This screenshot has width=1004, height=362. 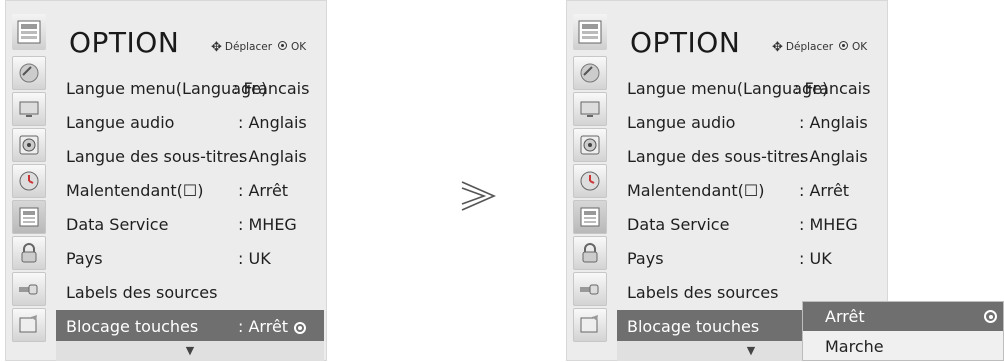 I want to click on option-label: Arrêt, so click(x=845, y=316).